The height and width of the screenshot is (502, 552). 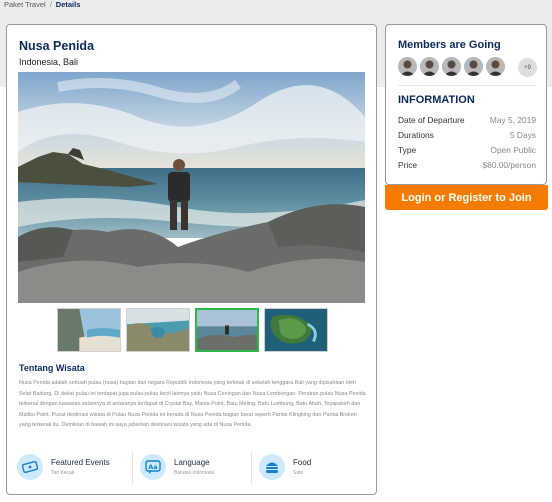 What do you see at coordinates (52, 368) in the screenshot?
I see `about-title: Tentang Wisata` at bounding box center [52, 368].